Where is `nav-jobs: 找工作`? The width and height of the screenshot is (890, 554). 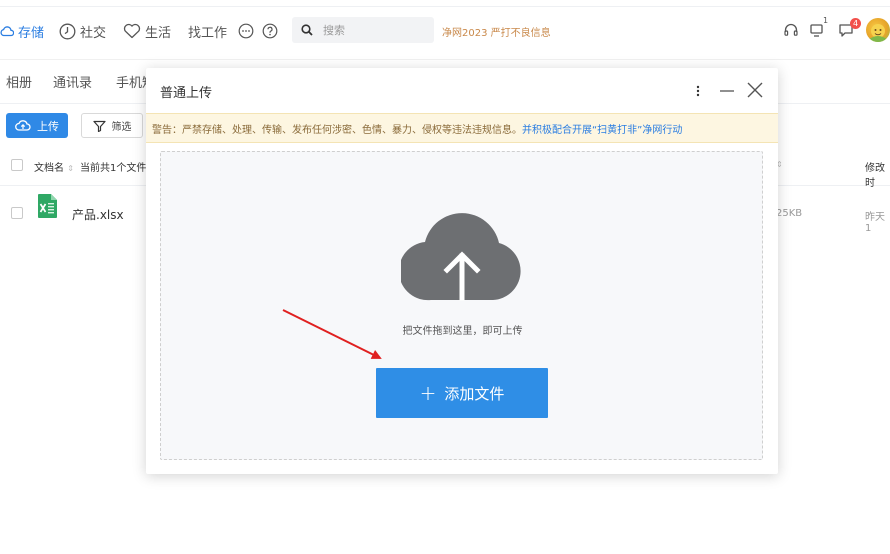 nav-jobs: 找工作 is located at coordinates (207, 31).